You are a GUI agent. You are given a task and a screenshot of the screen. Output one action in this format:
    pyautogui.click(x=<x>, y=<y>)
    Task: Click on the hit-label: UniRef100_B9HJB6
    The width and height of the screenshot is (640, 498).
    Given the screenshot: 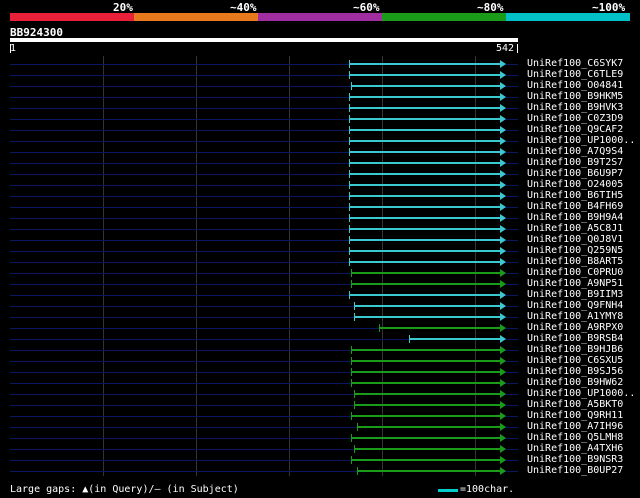 What is the action you would take?
    pyautogui.click(x=575, y=349)
    